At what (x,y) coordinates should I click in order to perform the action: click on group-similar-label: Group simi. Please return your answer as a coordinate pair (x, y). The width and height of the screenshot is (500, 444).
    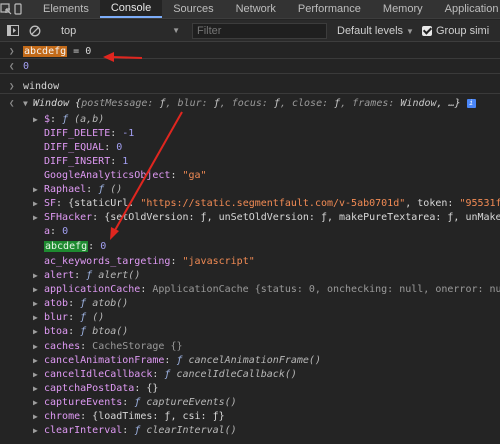
    Looking at the image, I should click on (462, 30).